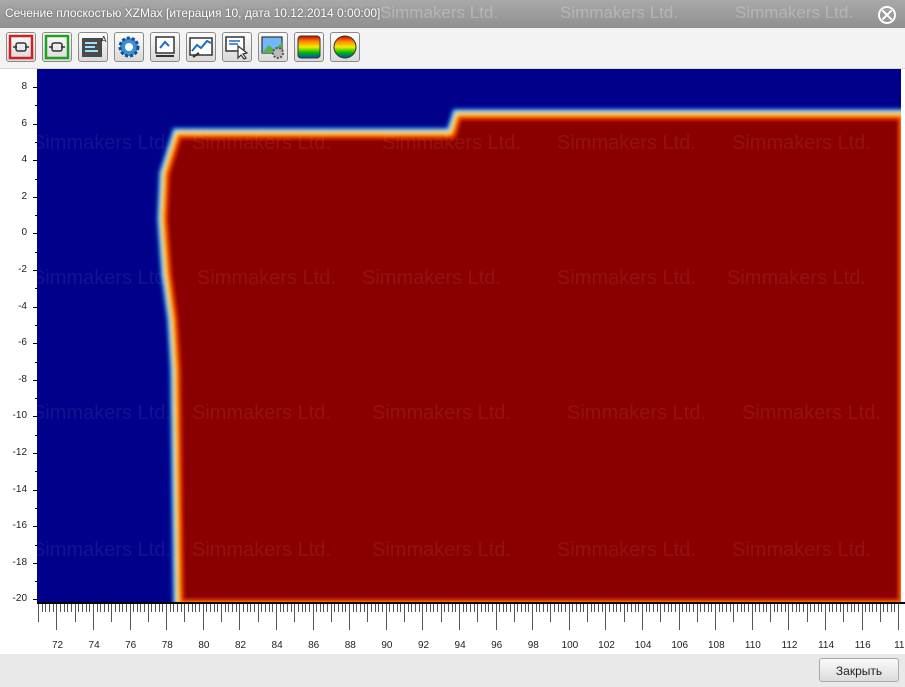 The width and height of the screenshot is (905, 687). I want to click on chart-icon, so click(201, 47).